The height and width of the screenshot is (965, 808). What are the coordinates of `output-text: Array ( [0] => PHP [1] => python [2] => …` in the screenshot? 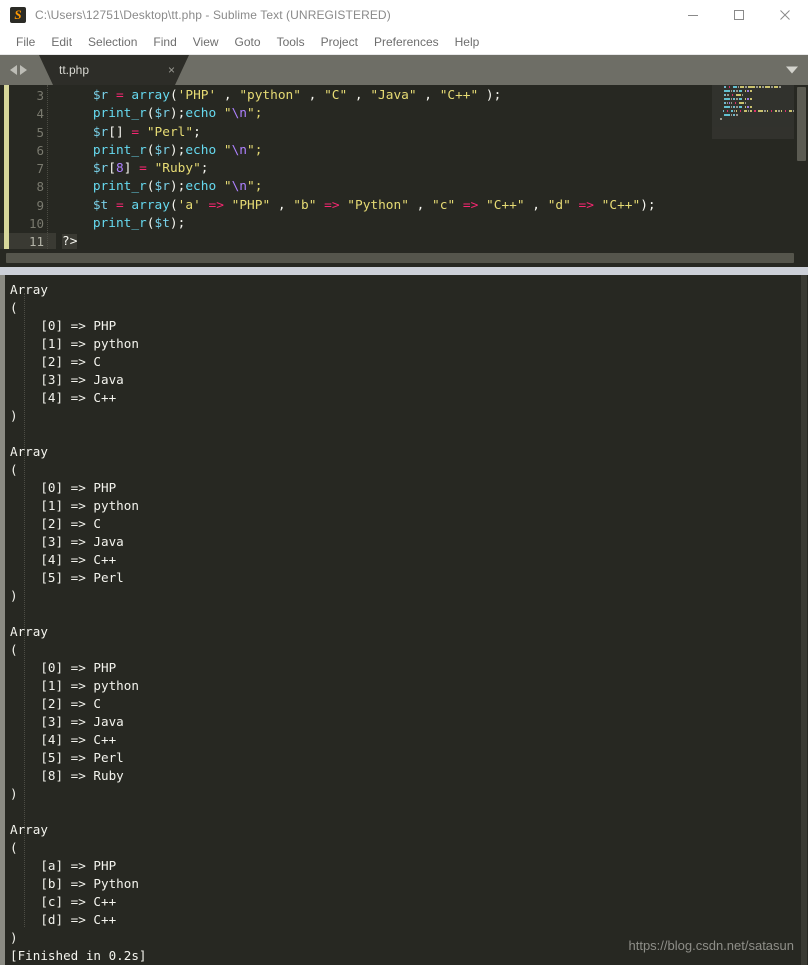 It's located at (78, 622).